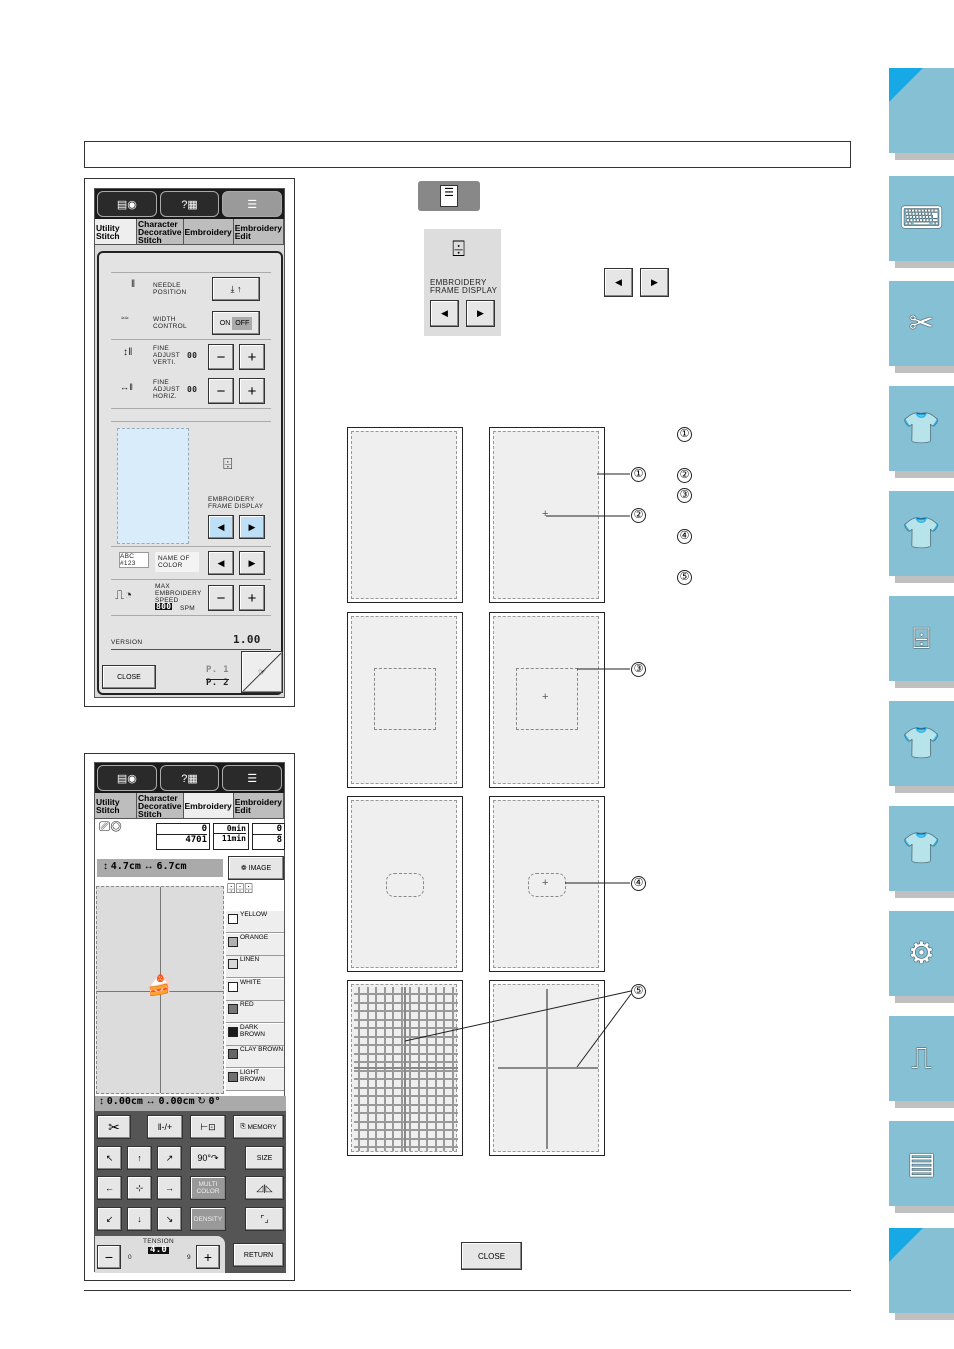  I want to click on legend-1: ①, so click(684, 434).